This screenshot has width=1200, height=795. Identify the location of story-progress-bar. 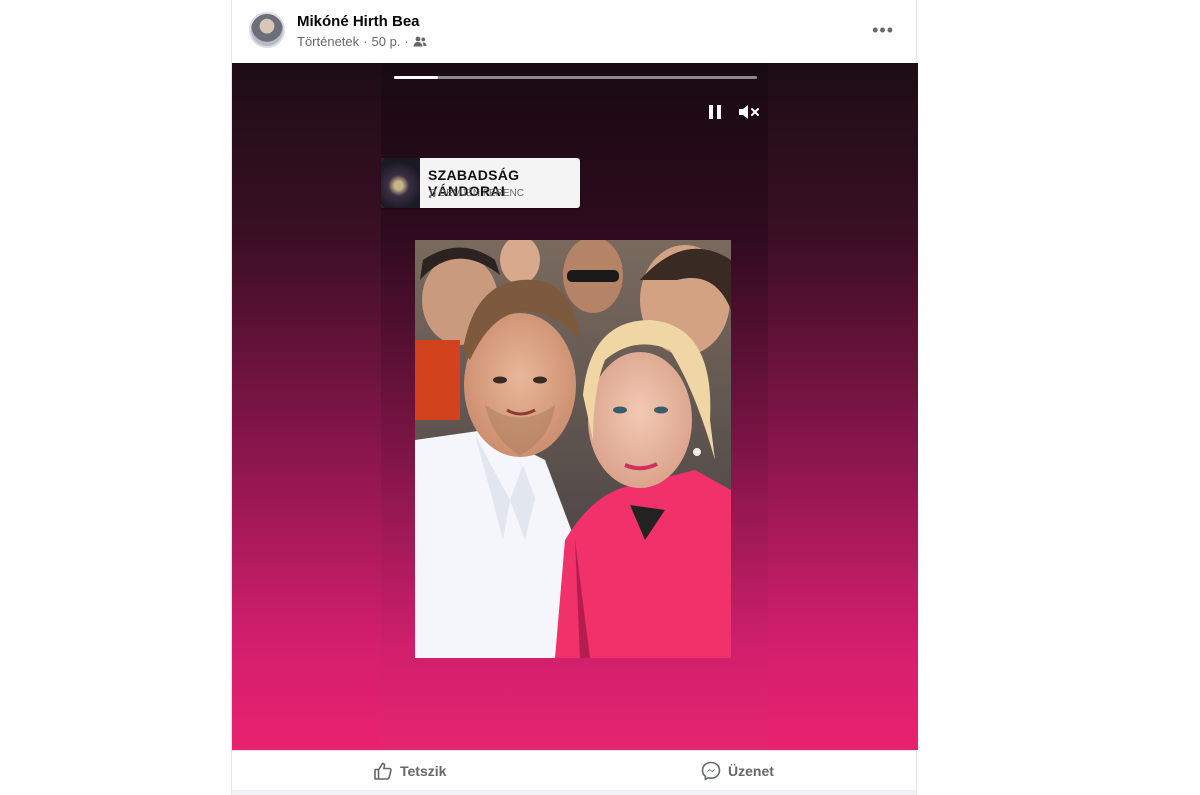
(575, 77).